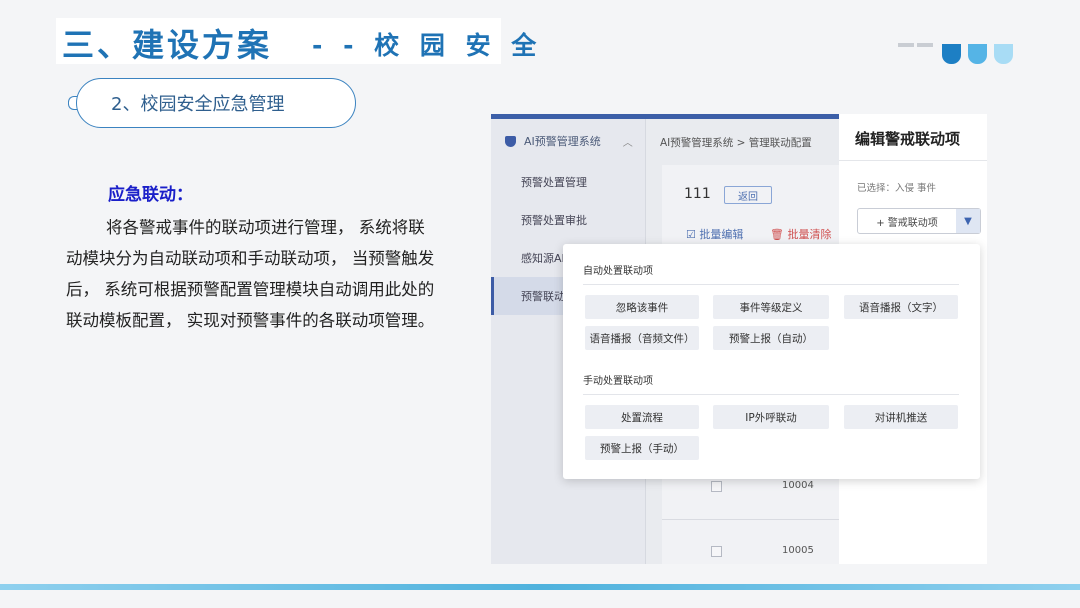 Image resolution: width=1080 pixels, height=608 pixels. I want to click on row-id: 10005, so click(798, 550).